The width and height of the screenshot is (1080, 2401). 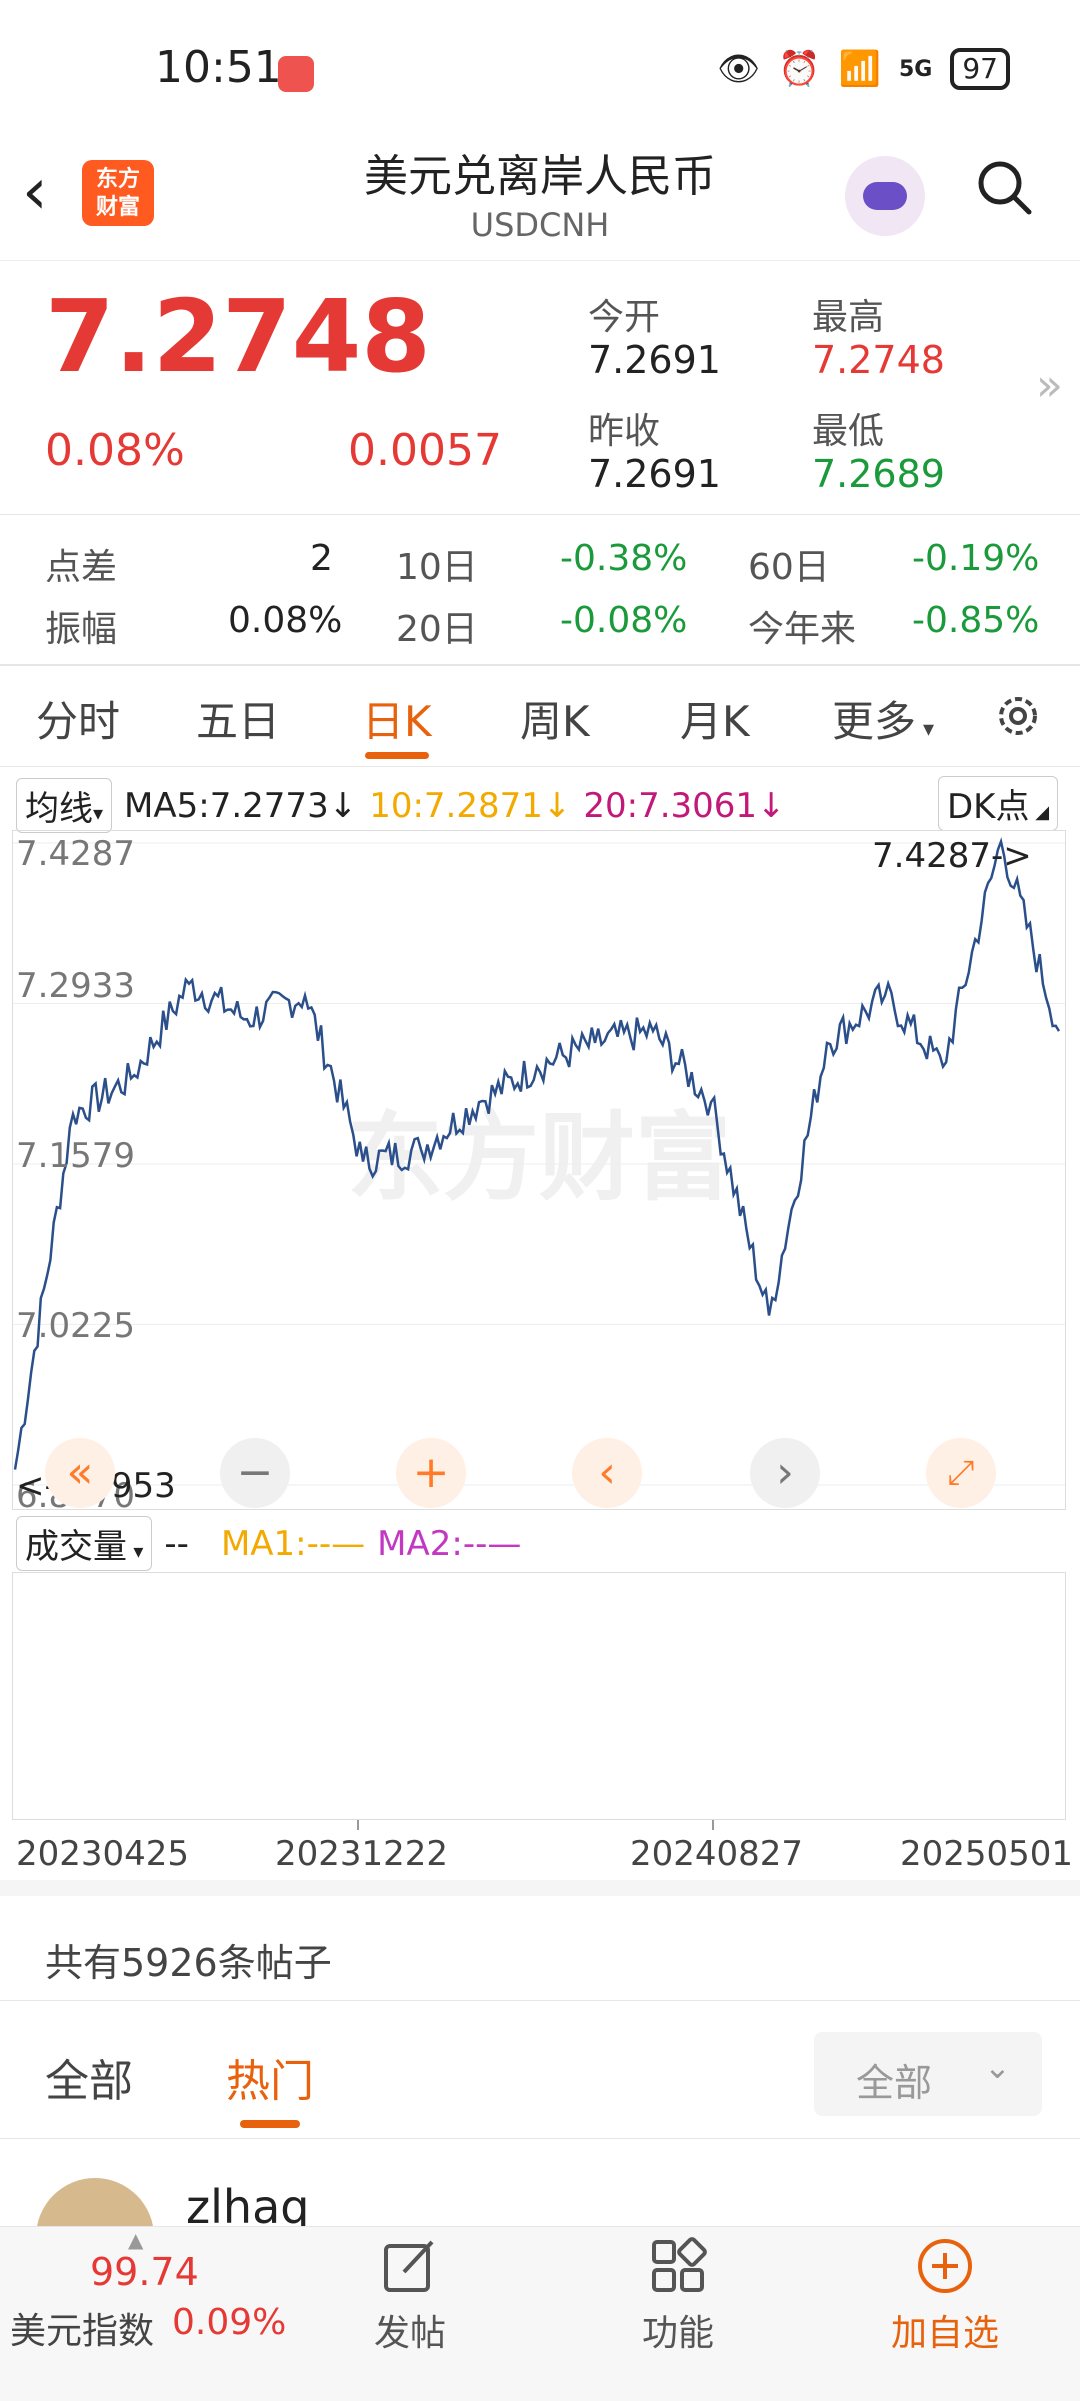 What do you see at coordinates (878, 360) in the screenshot?
I see `high-value: 7.2748` at bounding box center [878, 360].